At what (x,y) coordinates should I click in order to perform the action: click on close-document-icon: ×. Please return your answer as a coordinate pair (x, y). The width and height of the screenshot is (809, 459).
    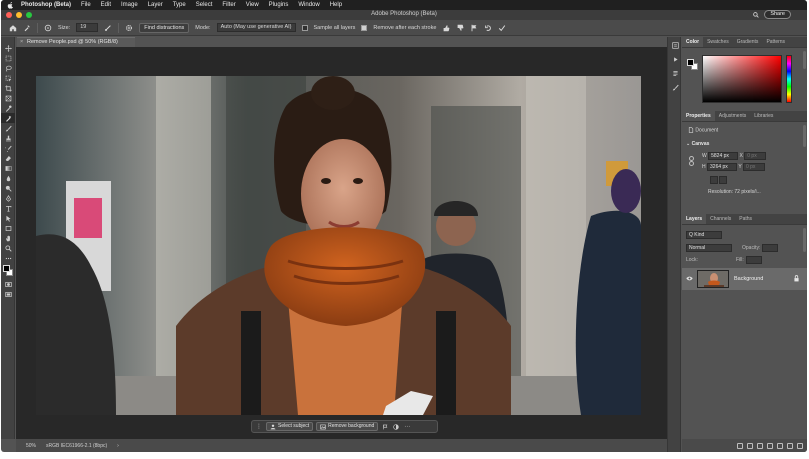
    Looking at the image, I should click on (21, 42).